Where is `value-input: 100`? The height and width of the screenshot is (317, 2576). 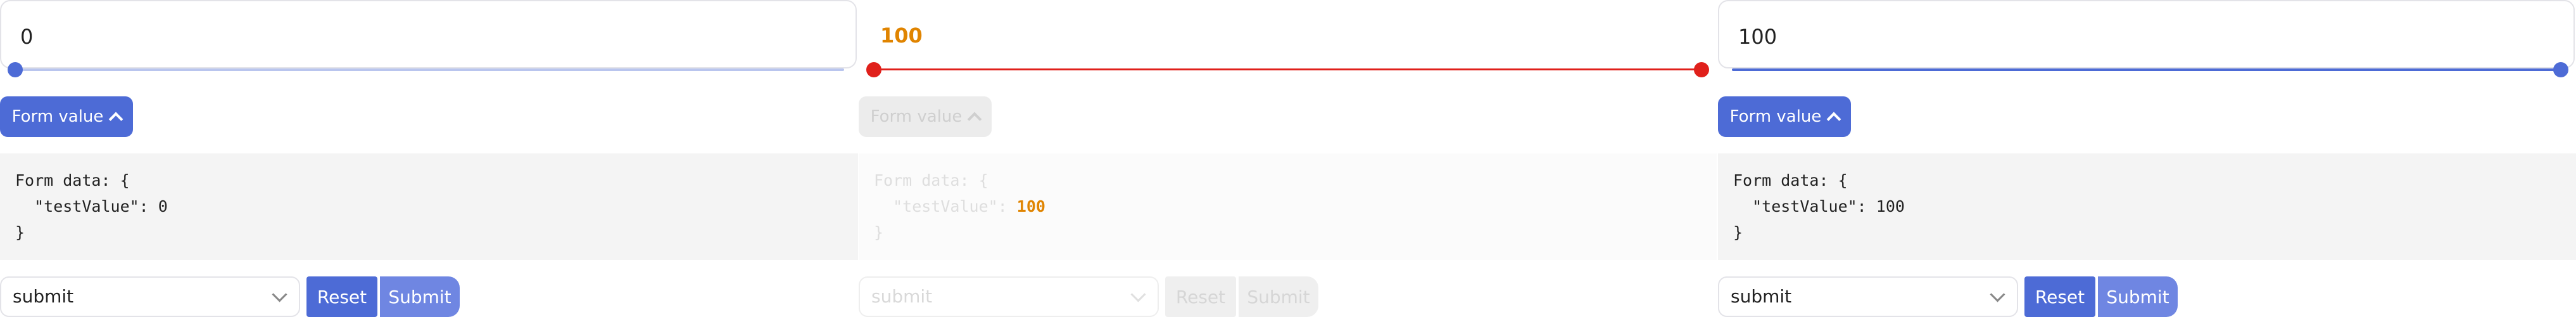 value-input: 100 is located at coordinates (2146, 34).